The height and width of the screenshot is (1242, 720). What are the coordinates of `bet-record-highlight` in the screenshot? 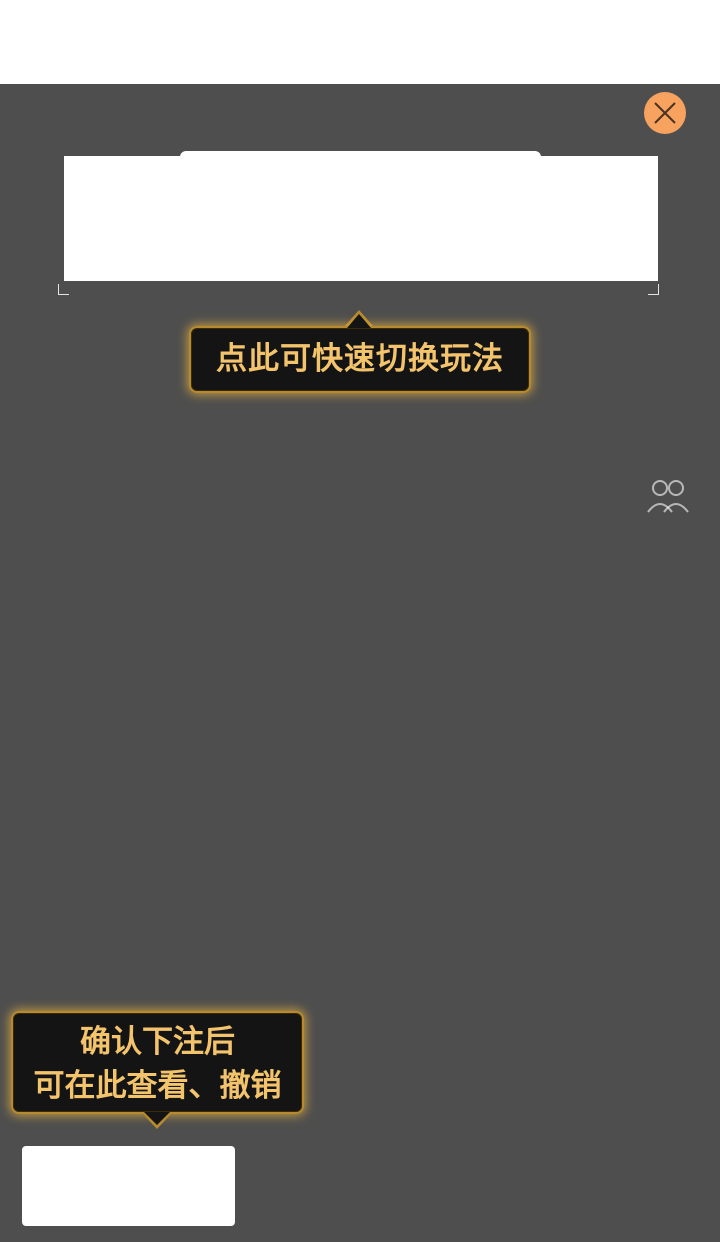 It's located at (128, 1186).